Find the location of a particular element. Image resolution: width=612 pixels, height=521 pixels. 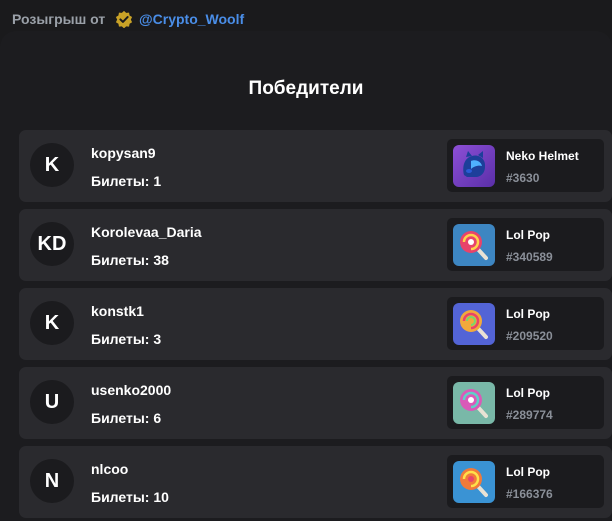

winner-username: konstk1 is located at coordinates (117, 311).